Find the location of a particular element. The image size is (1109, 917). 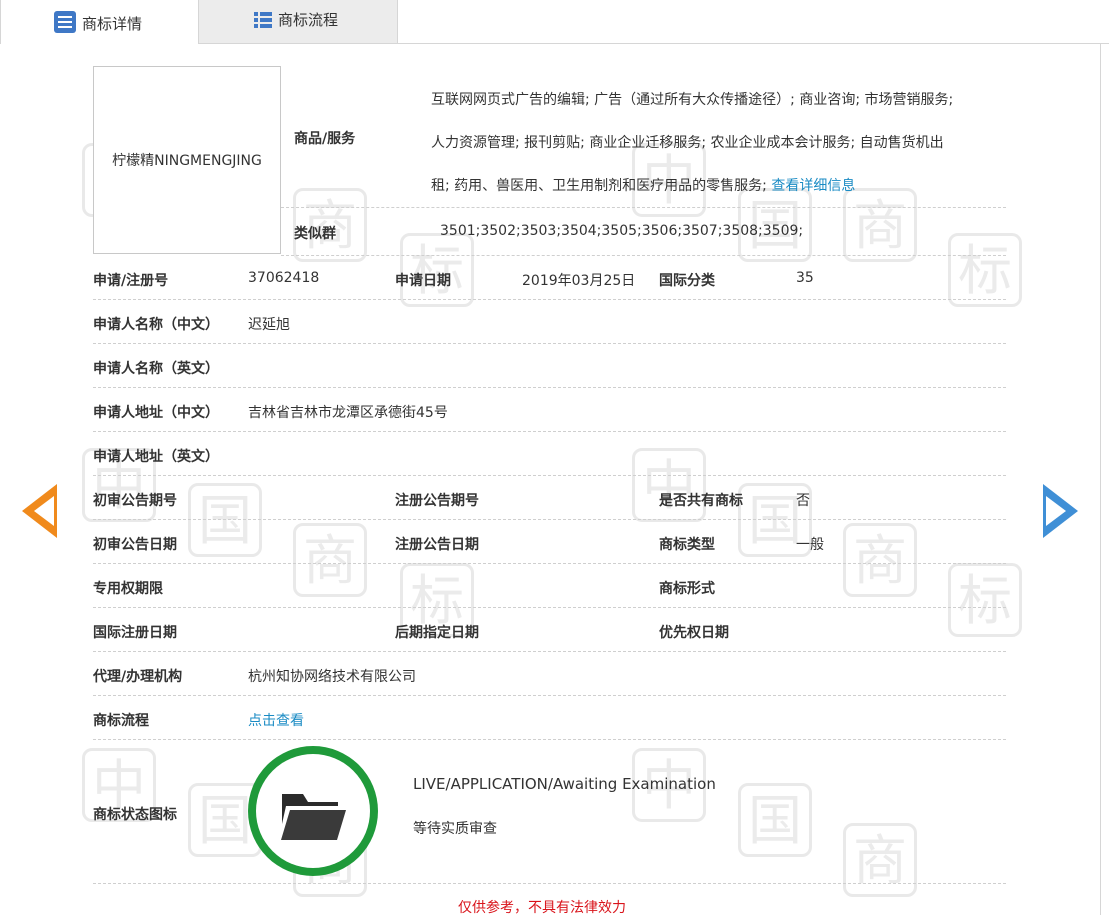

status-text-cn: 等待实质审查 is located at coordinates (455, 829).